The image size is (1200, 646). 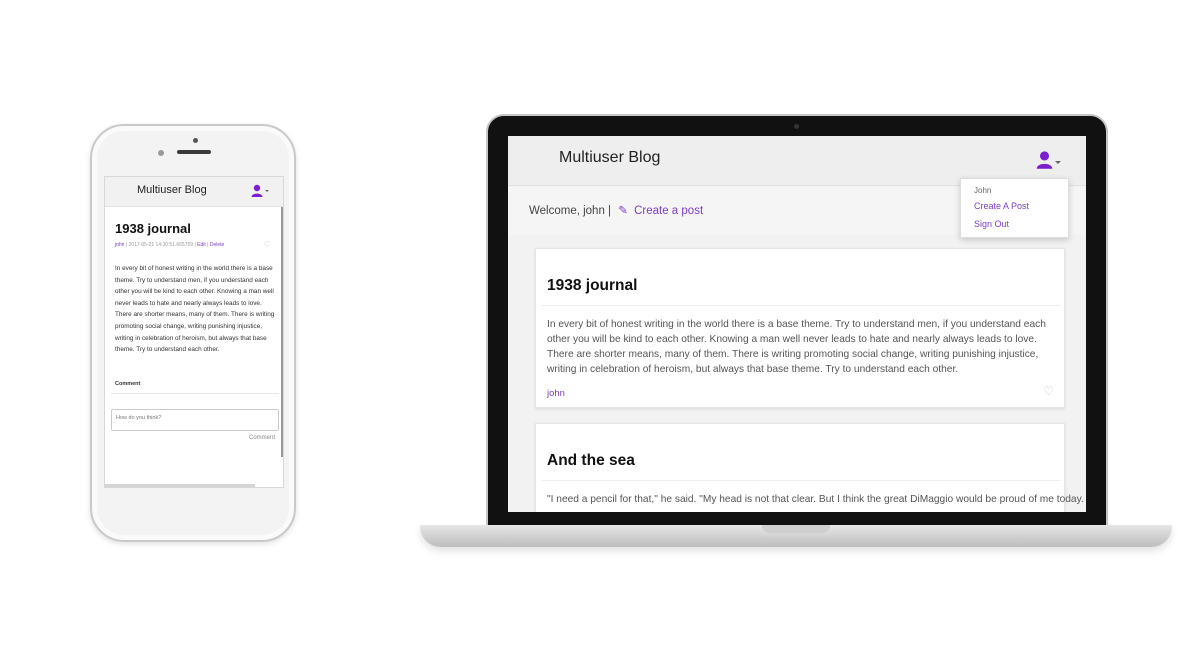 I want to click on comment-input: How do you think?, so click(x=195, y=420).